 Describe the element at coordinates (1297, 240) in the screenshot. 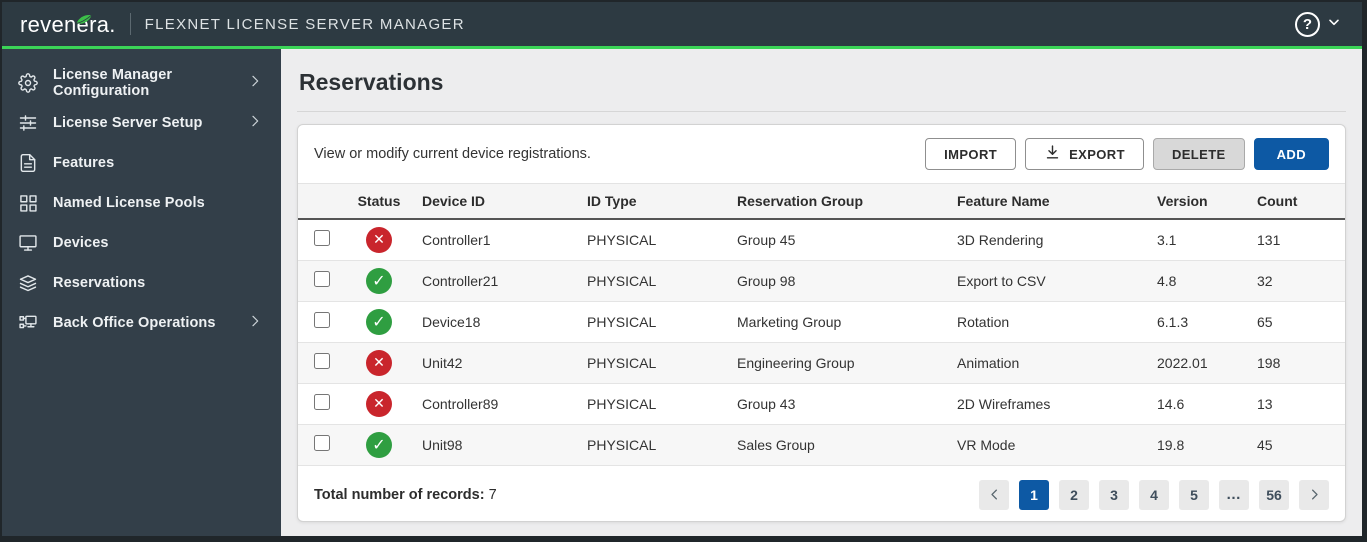

I see `count-cell: 131` at that location.